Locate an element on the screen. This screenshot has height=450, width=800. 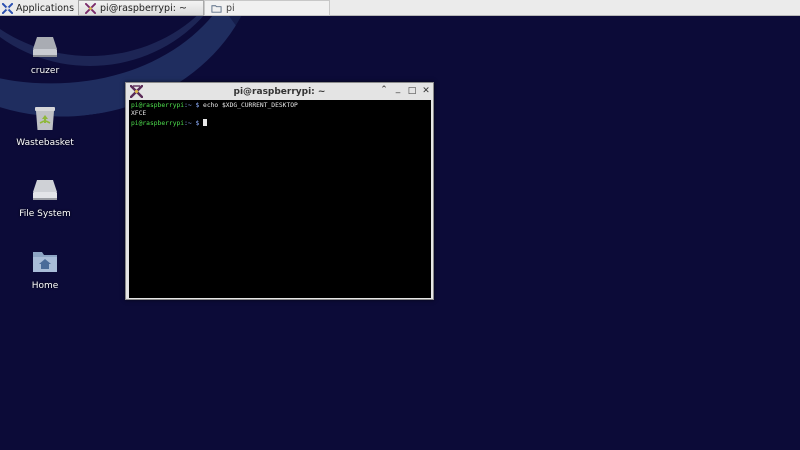
minimize-button: _ is located at coordinates (398, 89).